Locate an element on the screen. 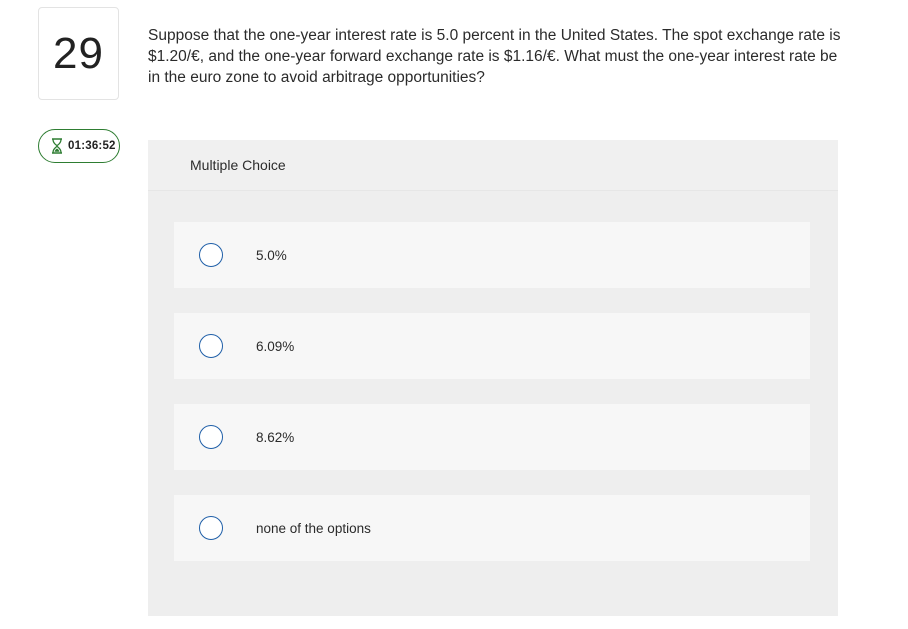 The height and width of the screenshot is (629, 908). option-label: 6.09% is located at coordinates (275, 346).